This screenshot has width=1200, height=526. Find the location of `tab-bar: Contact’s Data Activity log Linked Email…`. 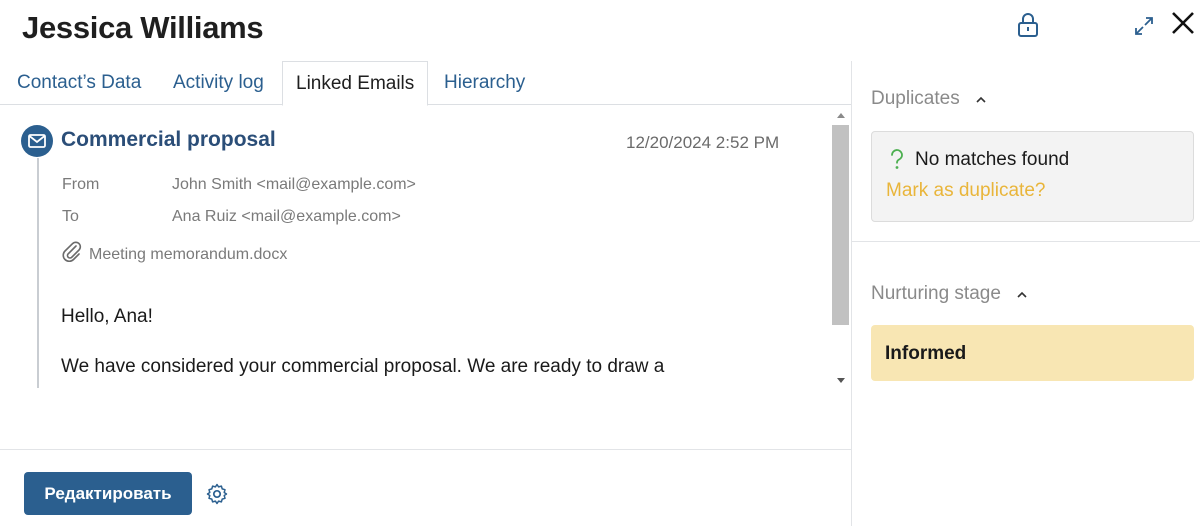

tab-bar: Contact’s Data Activity log Linked Email… is located at coordinates (425, 83).